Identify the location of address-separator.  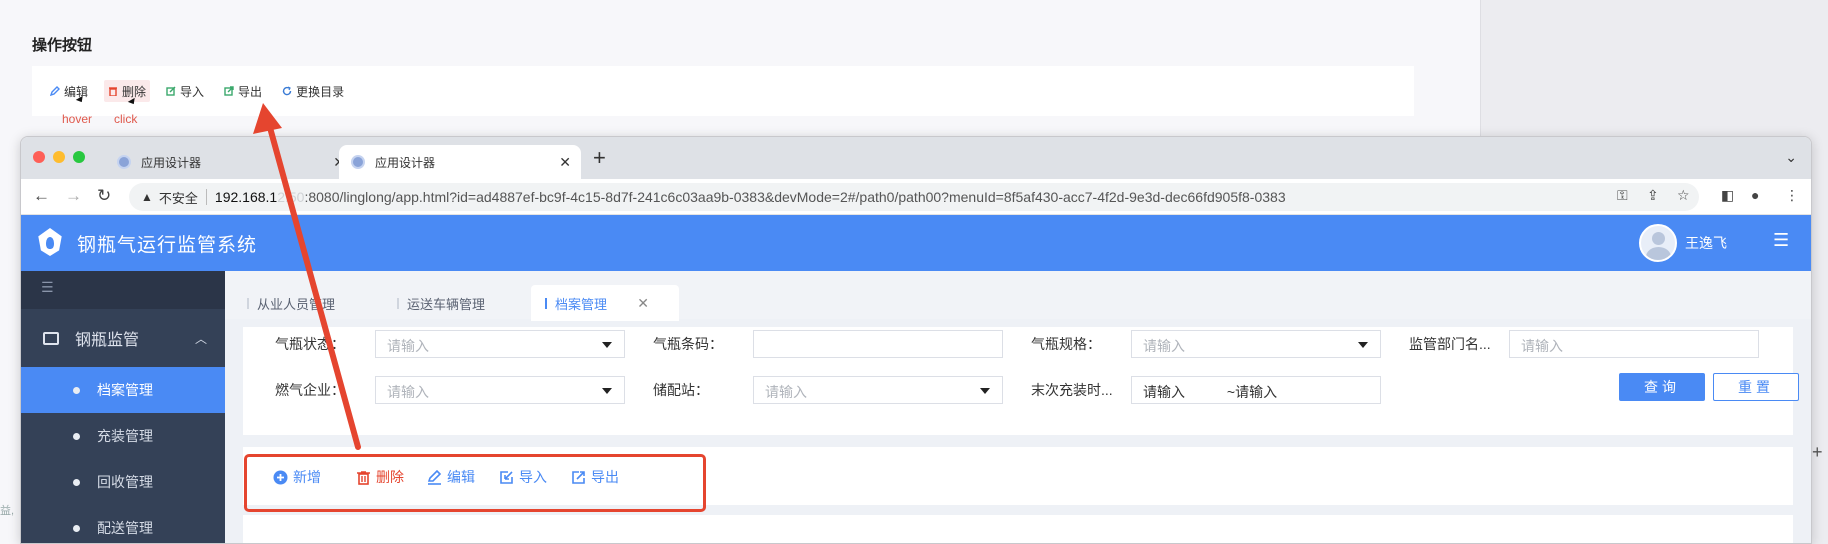
(206, 197).